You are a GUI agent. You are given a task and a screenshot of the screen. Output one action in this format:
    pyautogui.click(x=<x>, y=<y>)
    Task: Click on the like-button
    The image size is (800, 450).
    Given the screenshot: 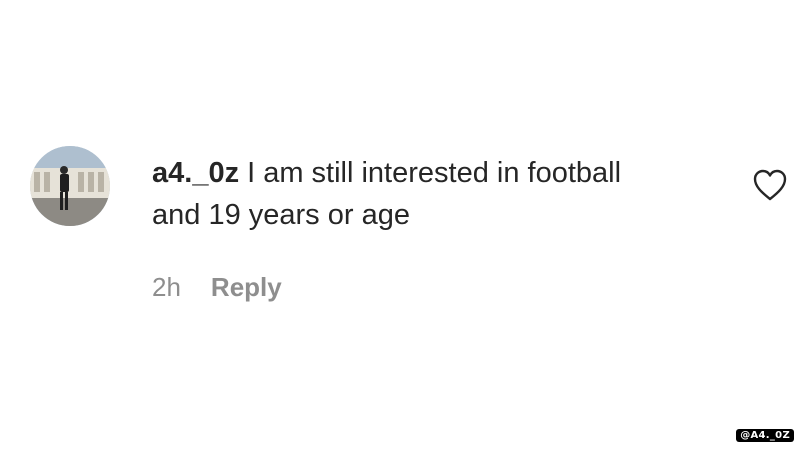 What is the action you would take?
    pyautogui.click(x=770, y=185)
    